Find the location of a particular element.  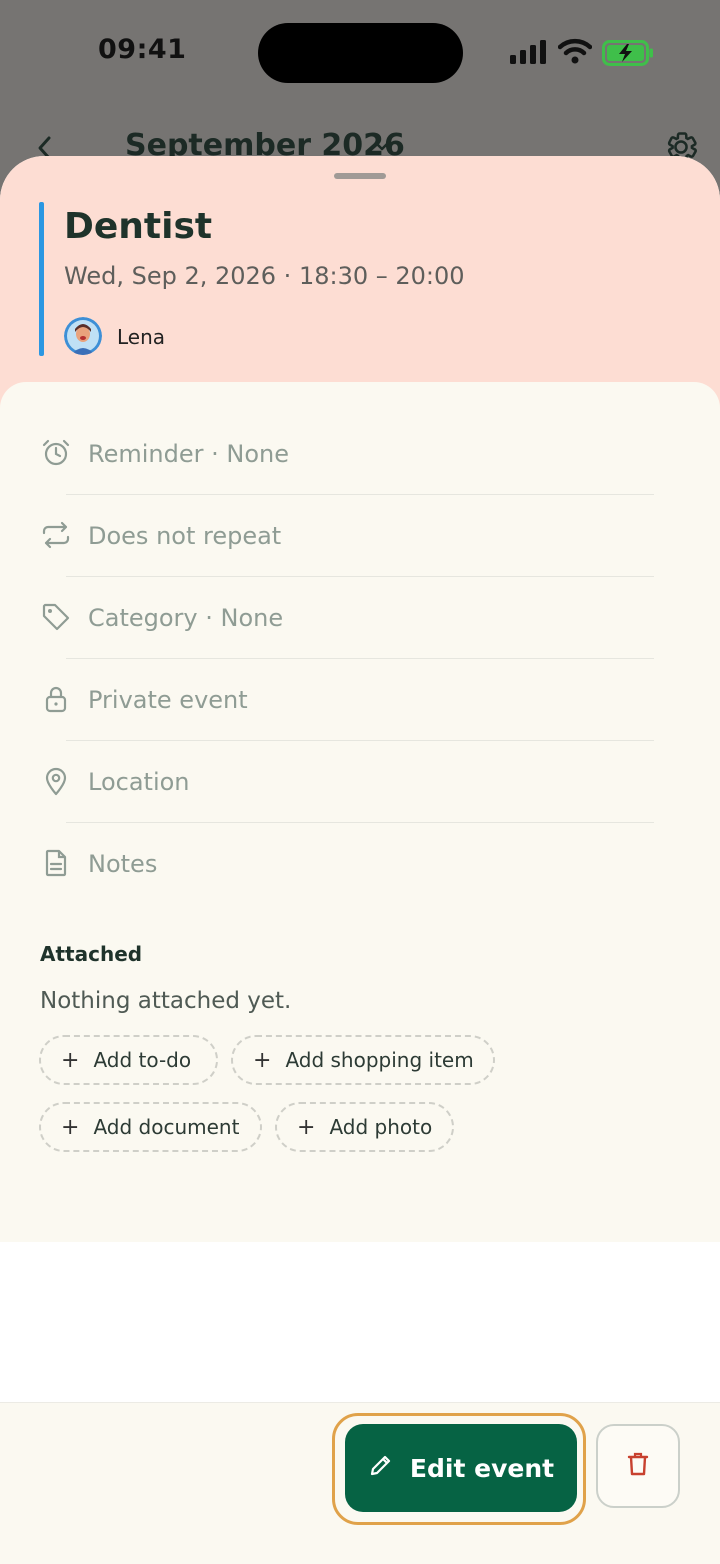

location-pin-icon is located at coordinates (56, 781).